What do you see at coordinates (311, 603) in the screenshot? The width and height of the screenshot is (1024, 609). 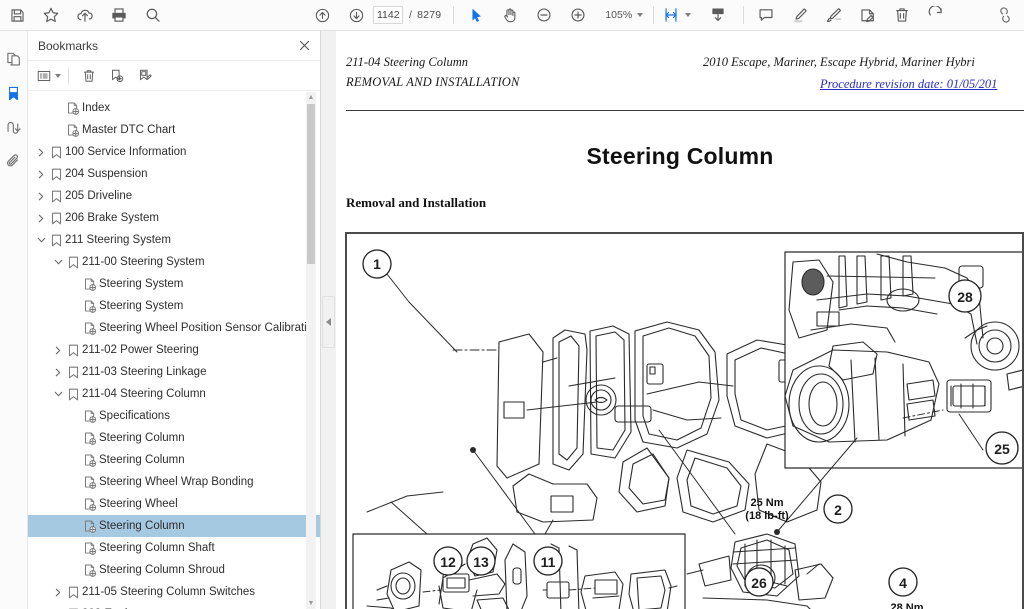 I see `scroll-down-icon: ▼` at bounding box center [311, 603].